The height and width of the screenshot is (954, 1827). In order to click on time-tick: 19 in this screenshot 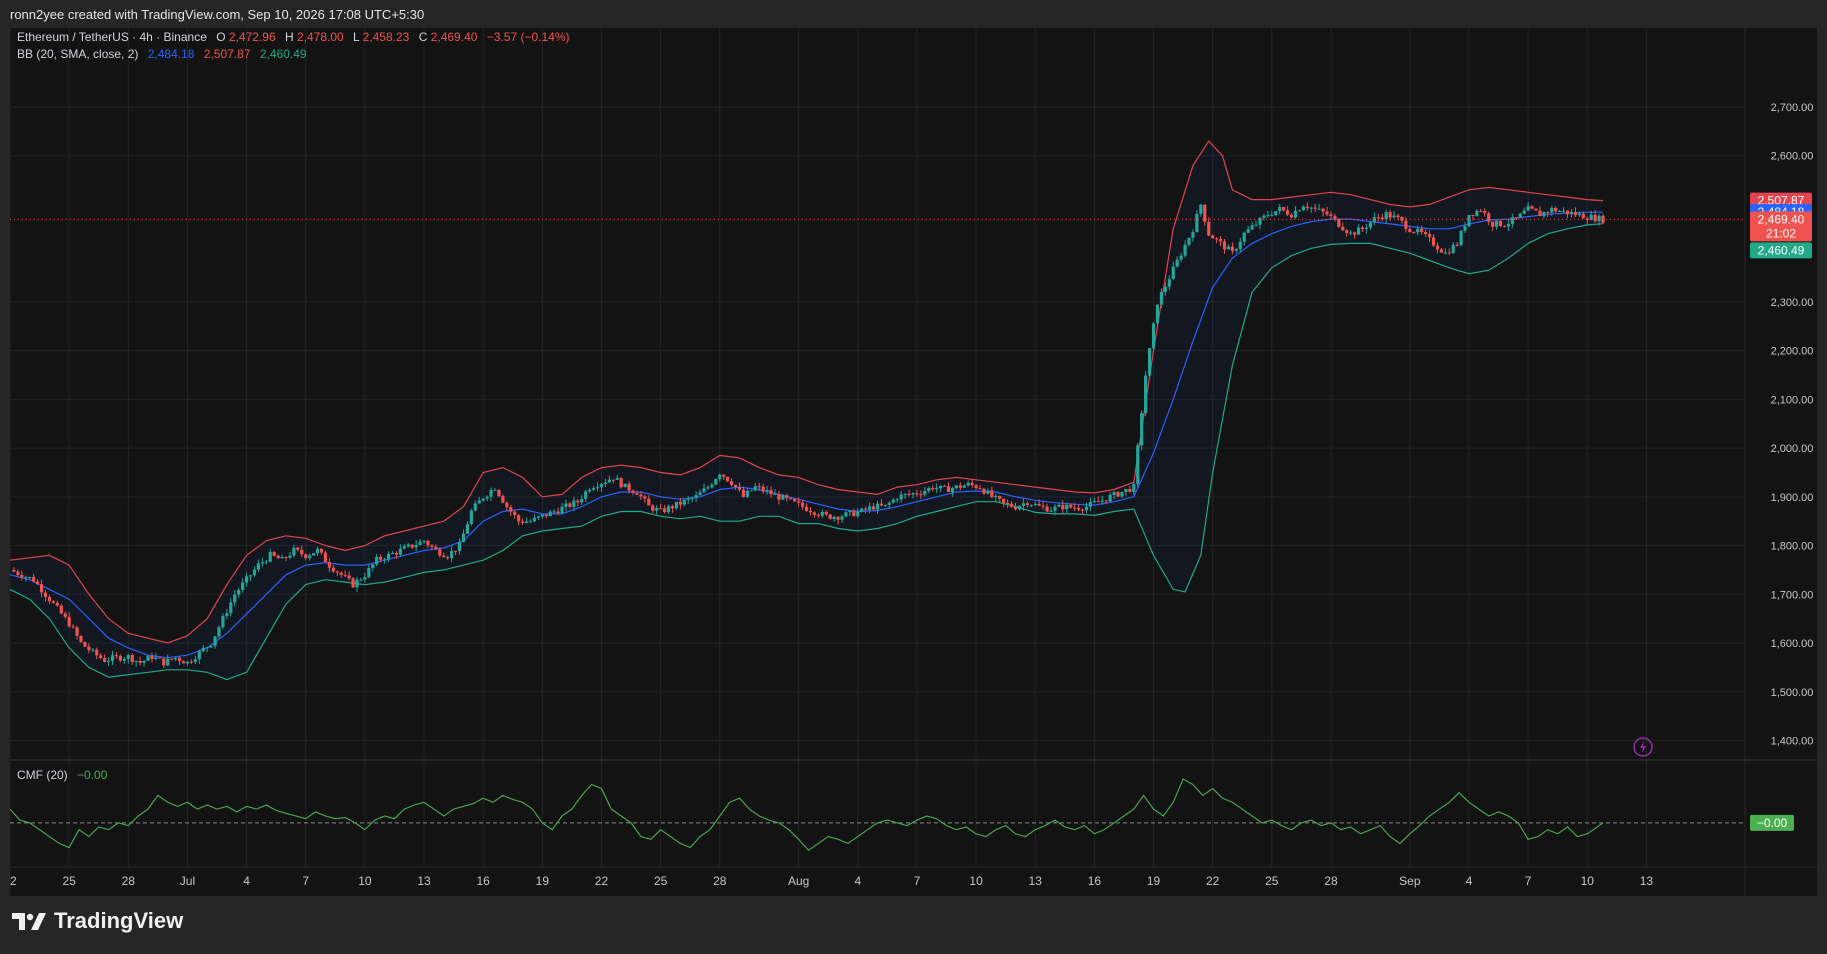, I will do `click(1154, 881)`.